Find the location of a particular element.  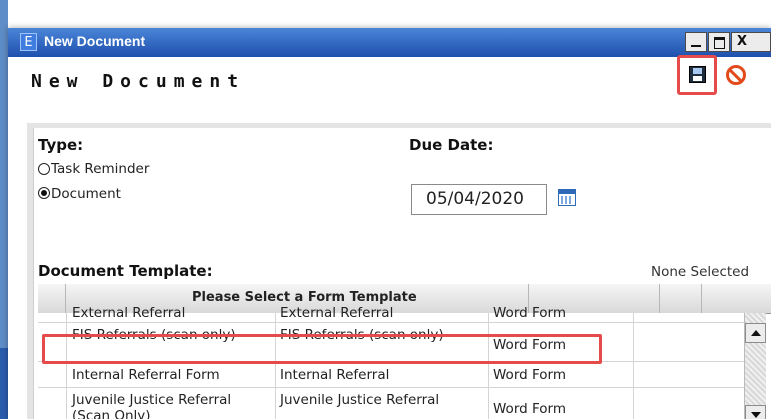

grid-scrollbar is located at coordinates (755, 366).